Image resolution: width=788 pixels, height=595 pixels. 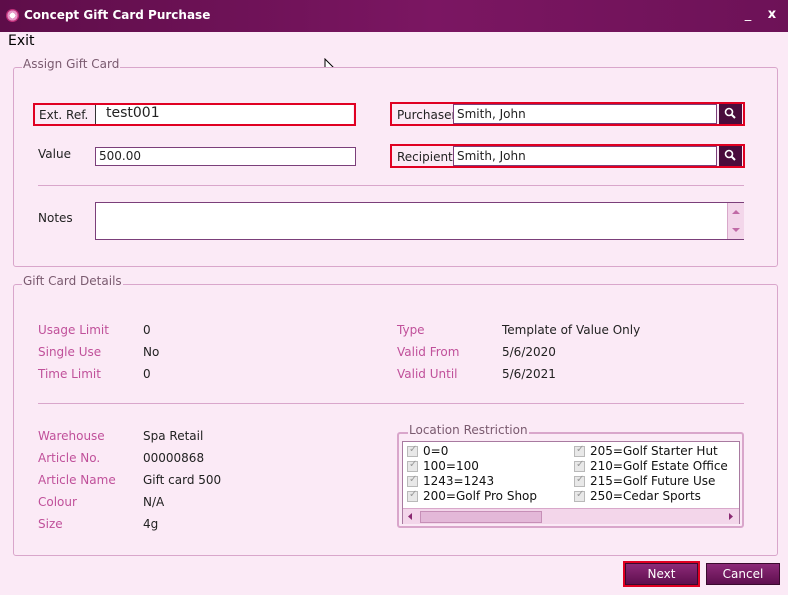 What do you see at coordinates (481, 517) in the screenshot?
I see `scrollbar-thumb` at bounding box center [481, 517].